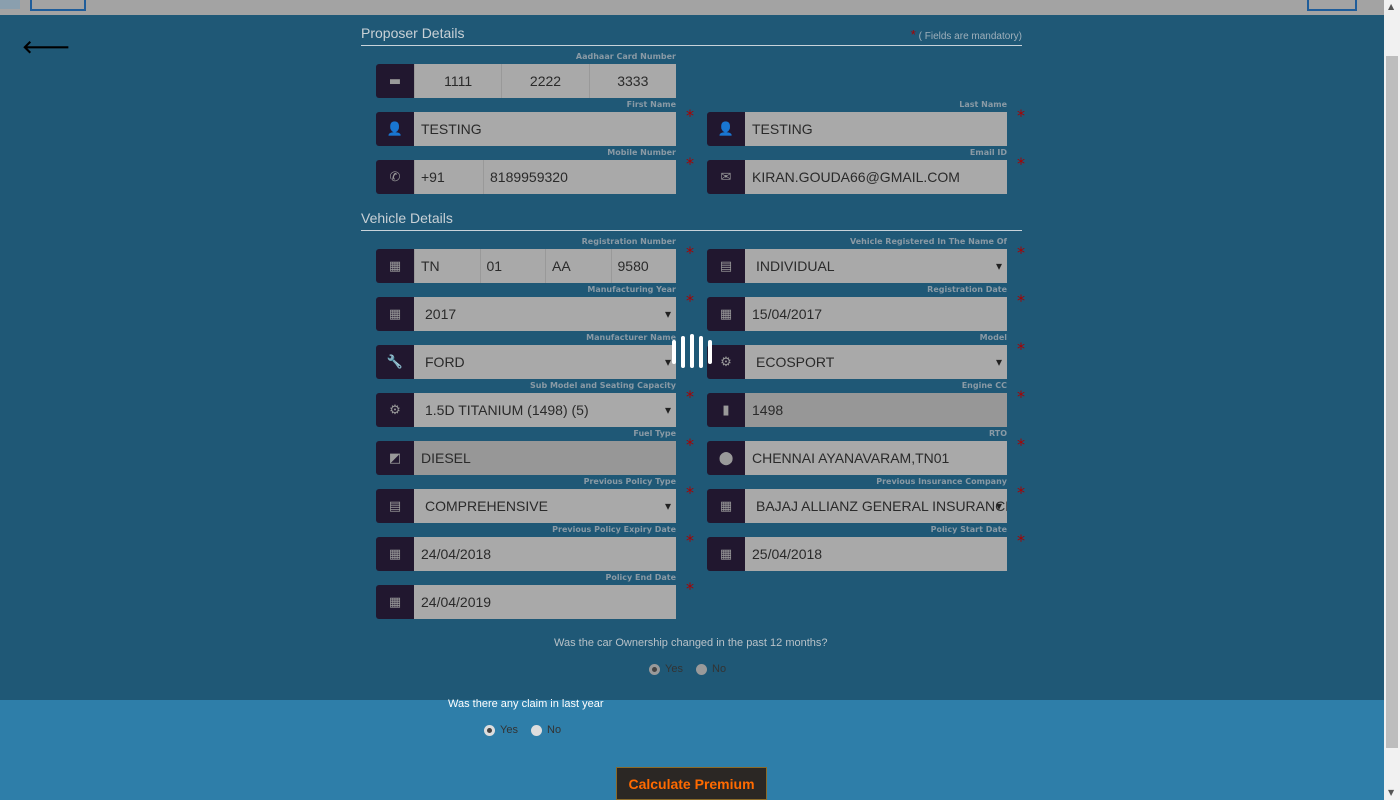 The height and width of the screenshot is (800, 1400). Describe the element at coordinates (984, 385) in the screenshot. I see `engine-cc-label: Engine CC` at that location.